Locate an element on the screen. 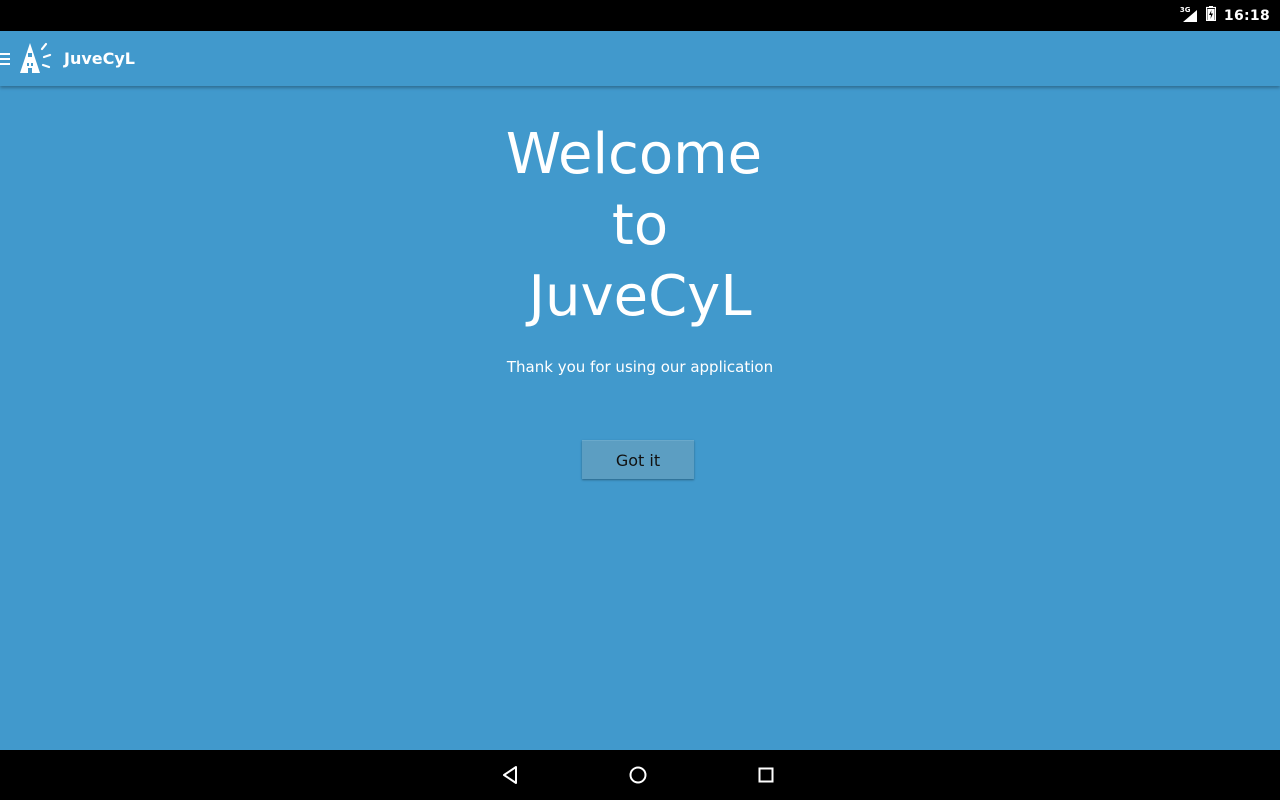  subtitle: Thank you for using our application is located at coordinates (640, 367).